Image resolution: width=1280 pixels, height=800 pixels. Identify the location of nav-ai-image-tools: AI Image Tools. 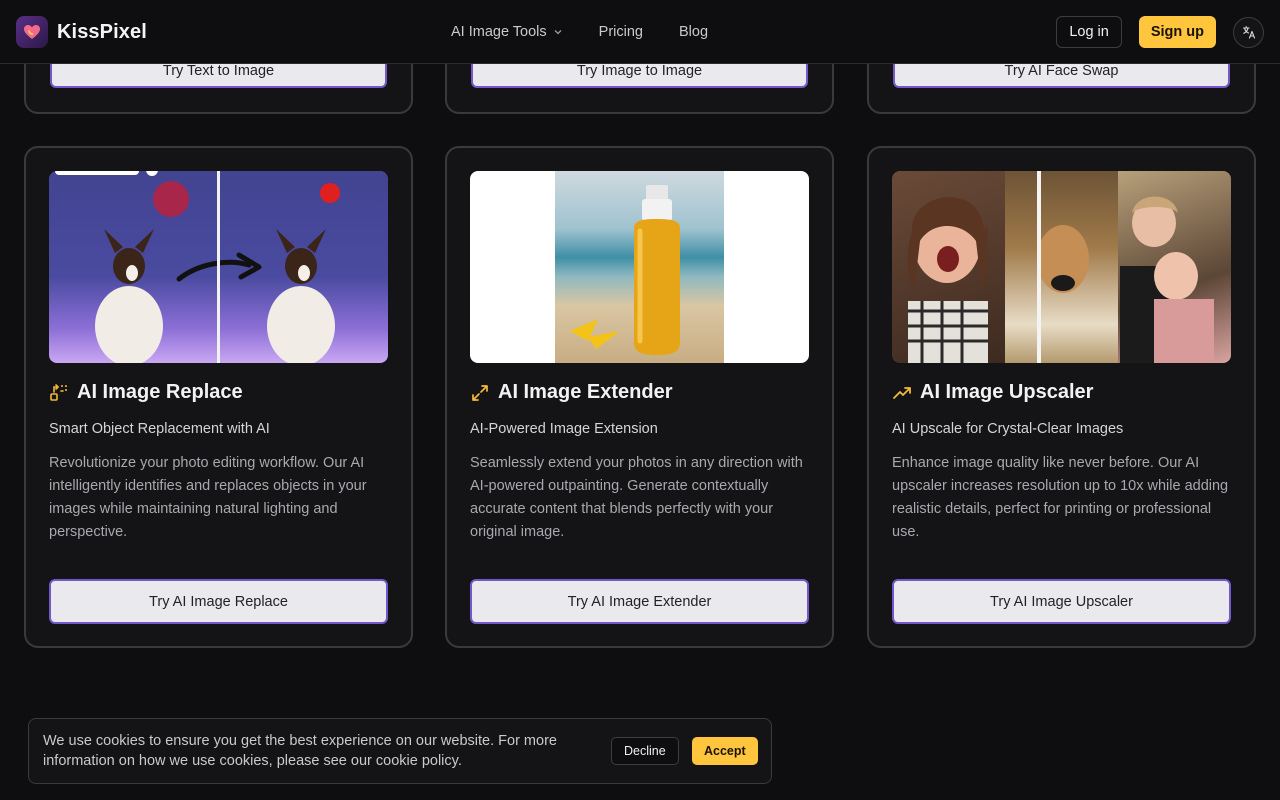
(507, 32).